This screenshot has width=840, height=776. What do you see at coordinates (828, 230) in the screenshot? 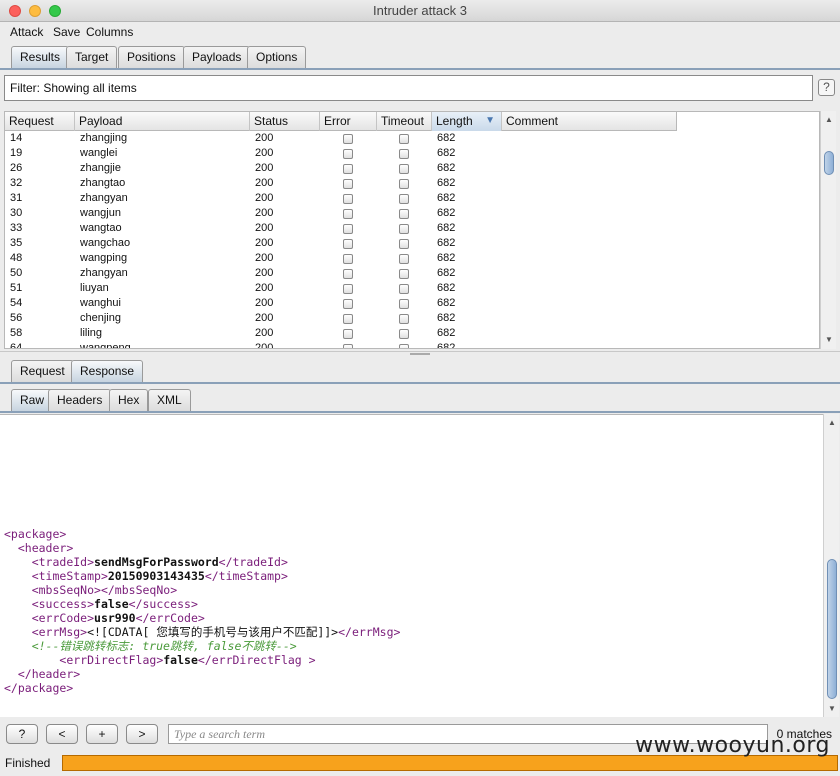
I see `table-scrollbar: ▲ ▼` at bounding box center [828, 230].